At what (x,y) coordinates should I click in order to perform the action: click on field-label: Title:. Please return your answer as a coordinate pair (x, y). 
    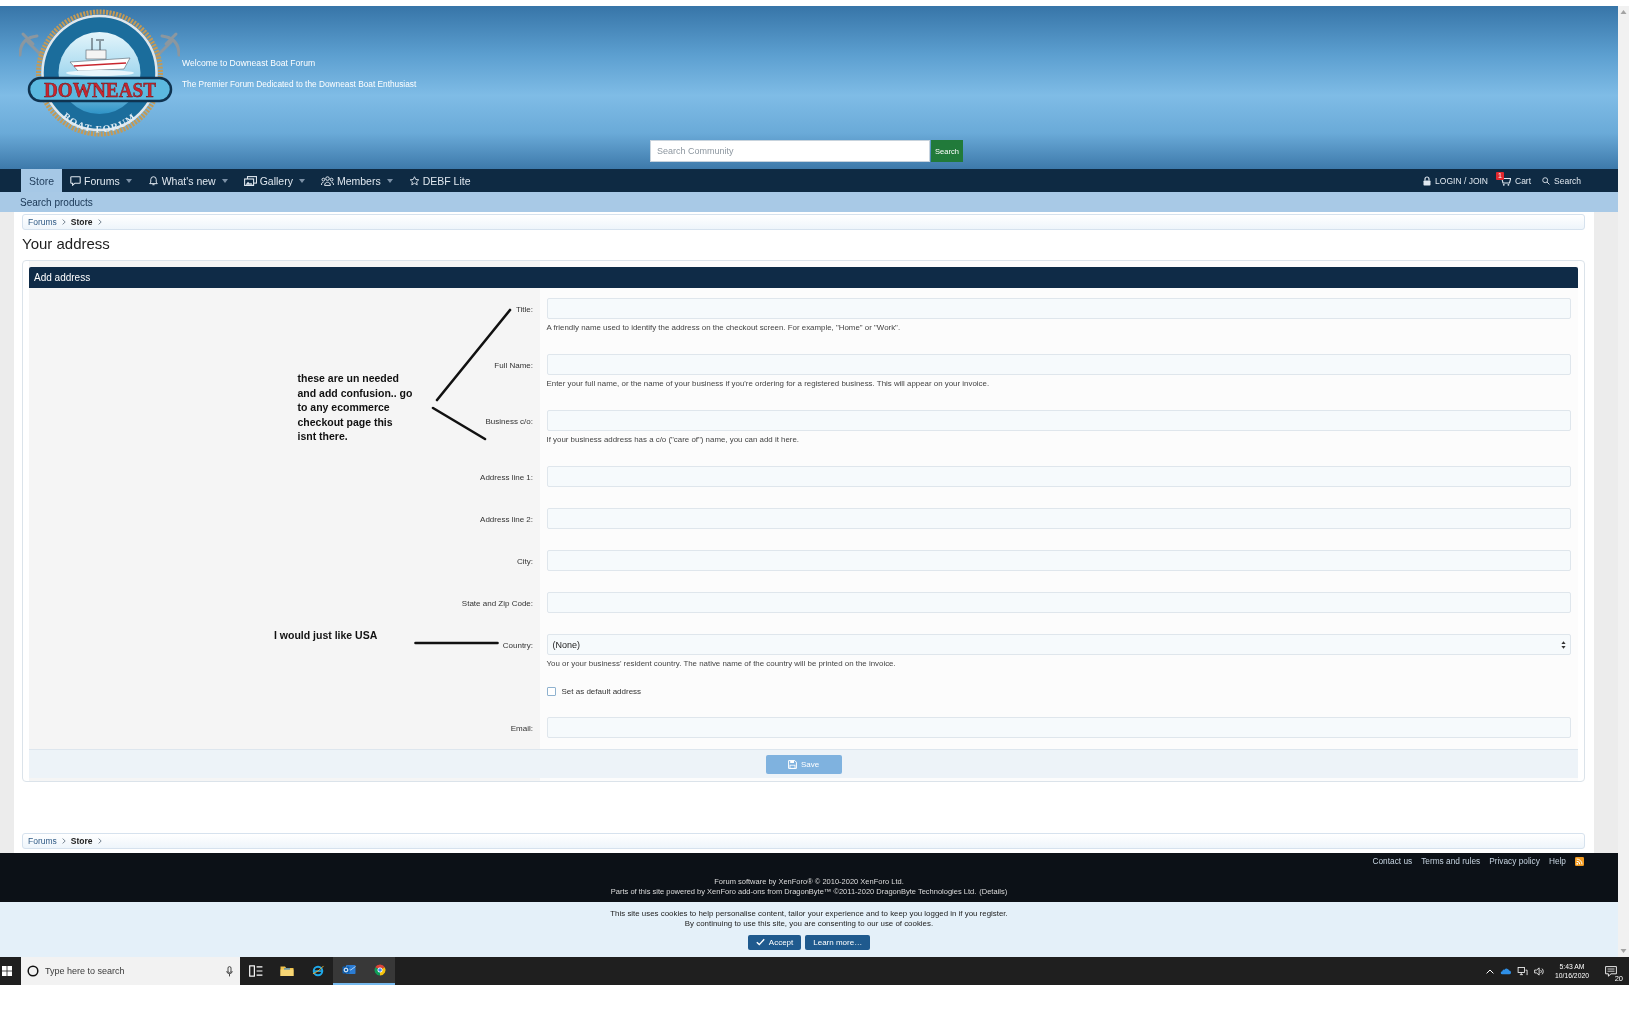
    Looking at the image, I should click on (524, 309).